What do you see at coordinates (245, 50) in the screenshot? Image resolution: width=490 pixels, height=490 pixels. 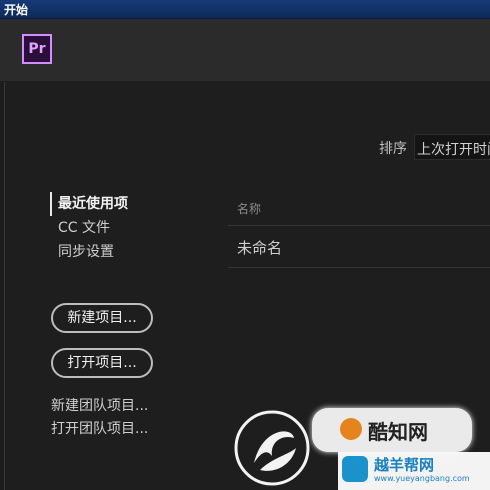 I see `app-header: Pr` at bounding box center [245, 50].